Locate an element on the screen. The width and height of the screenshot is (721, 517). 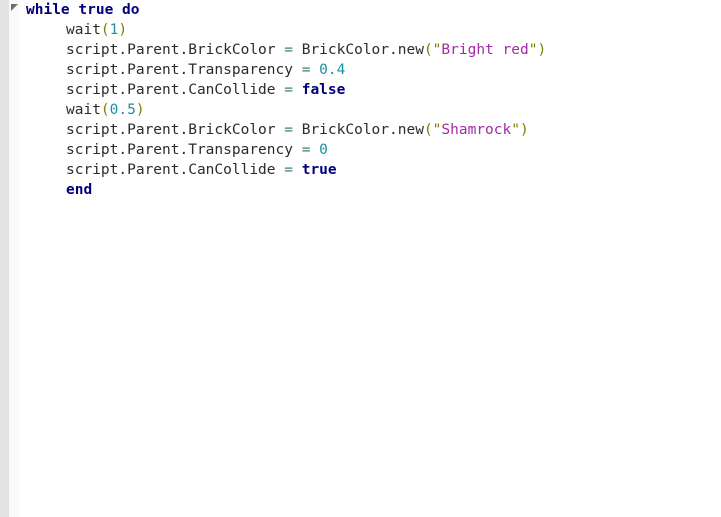
code-line: script.Parent.Transparency = 0 is located at coordinates (370, 150).